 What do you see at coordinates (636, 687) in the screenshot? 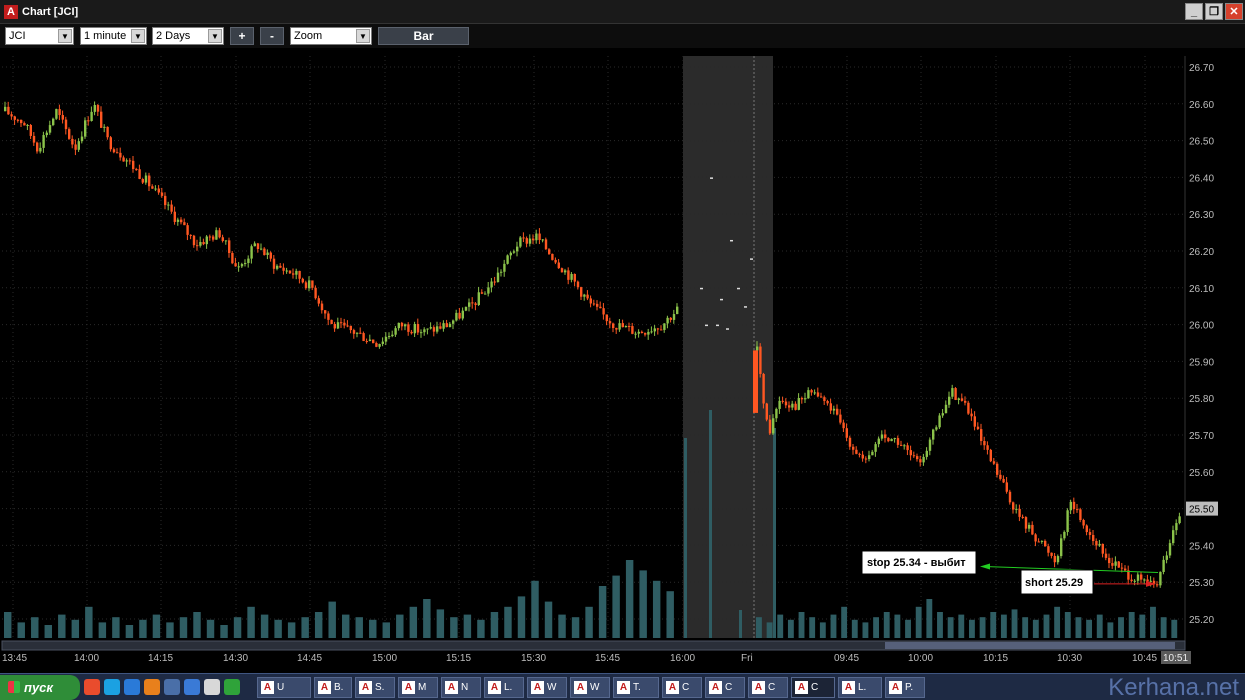
I see `taskbar-item: A T.` at bounding box center [636, 687].